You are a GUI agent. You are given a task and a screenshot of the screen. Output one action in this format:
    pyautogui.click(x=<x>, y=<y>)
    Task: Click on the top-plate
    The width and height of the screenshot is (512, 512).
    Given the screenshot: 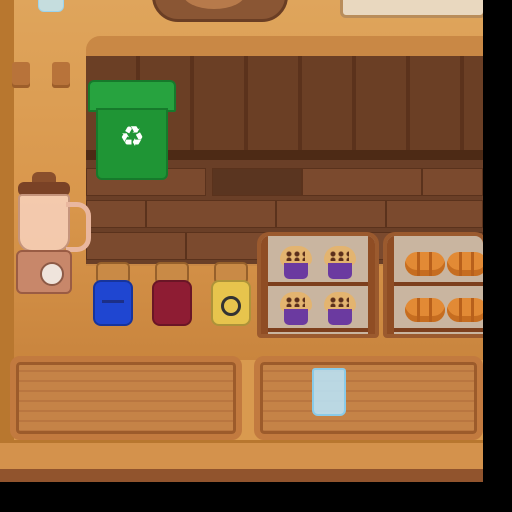 What is the action you would take?
    pyautogui.click(x=220, y=11)
    